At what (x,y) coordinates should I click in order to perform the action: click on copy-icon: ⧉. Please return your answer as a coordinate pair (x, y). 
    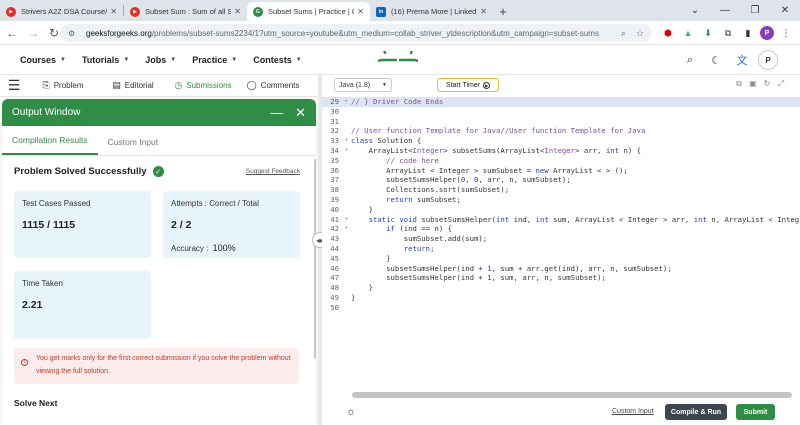
    Looking at the image, I should click on (739, 84).